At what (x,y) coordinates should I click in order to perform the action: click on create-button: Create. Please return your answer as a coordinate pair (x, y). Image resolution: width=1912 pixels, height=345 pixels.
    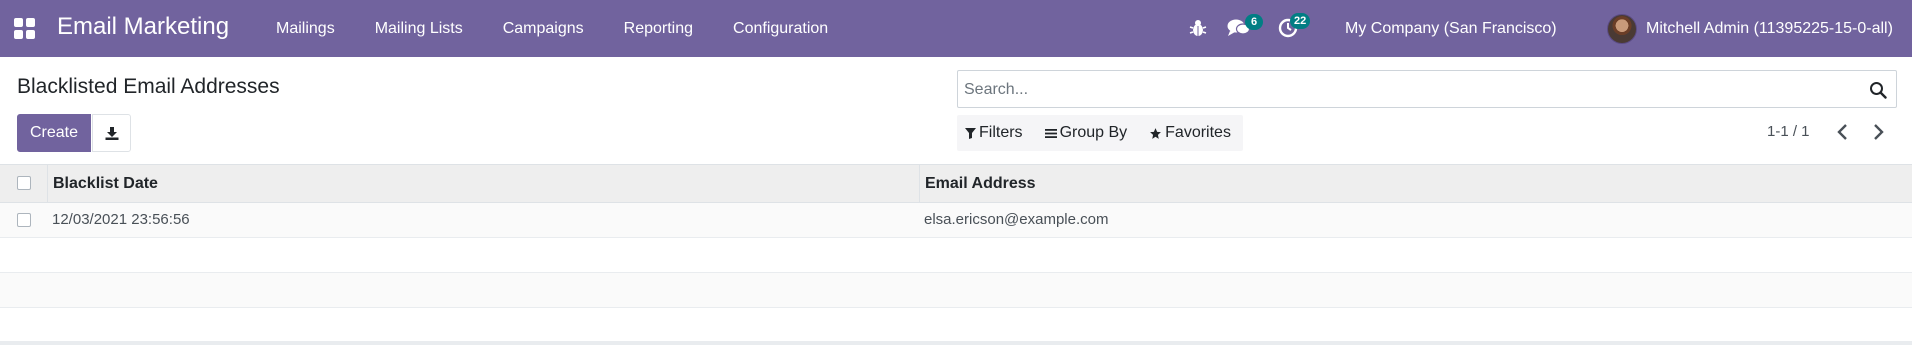
    Looking at the image, I should click on (54, 133).